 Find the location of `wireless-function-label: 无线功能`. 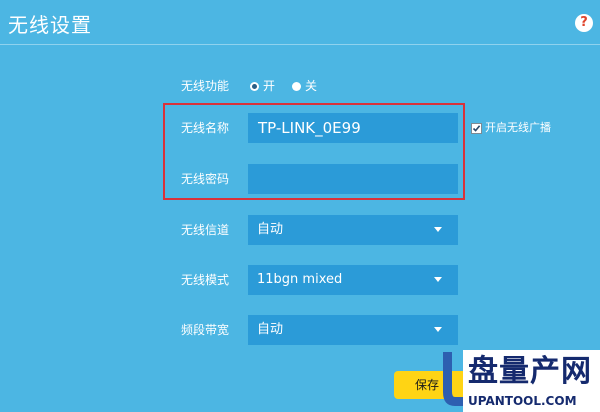

wireless-function-label: 无线功能 is located at coordinates (205, 86).